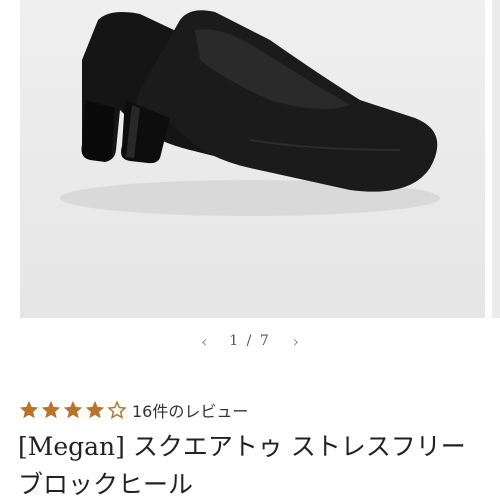 The image size is (500, 504). Describe the element at coordinates (204, 341) in the screenshot. I see `chevron-left-icon: ‹` at that location.